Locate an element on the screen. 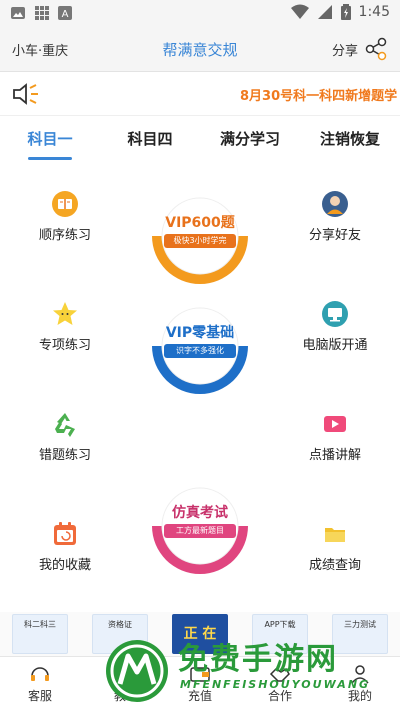 The width and height of the screenshot is (400, 711). svg-text: A is located at coordinates (65, 14).